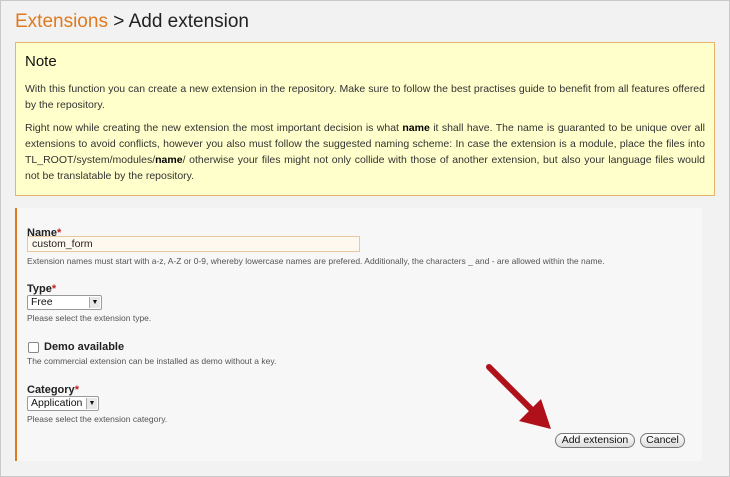 The width and height of the screenshot is (730, 477). What do you see at coordinates (41, 61) in the screenshot?
I see `note-heading: Note` at bounding box center [41, 61].